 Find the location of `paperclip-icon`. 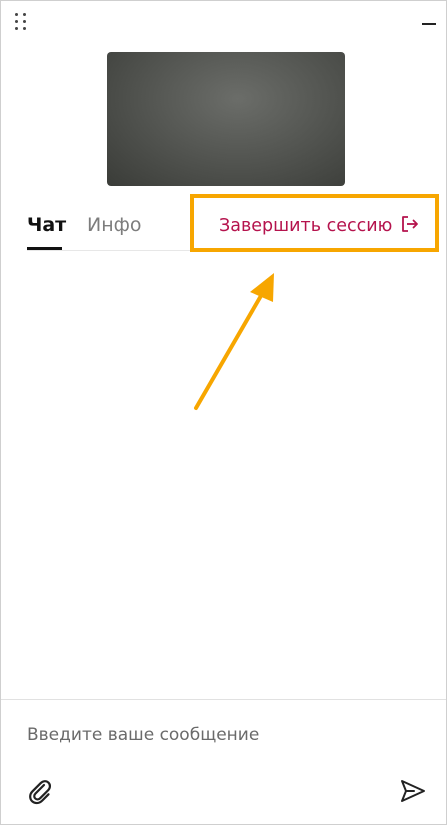

paperclip-icon is located at coordinates (40, 791).